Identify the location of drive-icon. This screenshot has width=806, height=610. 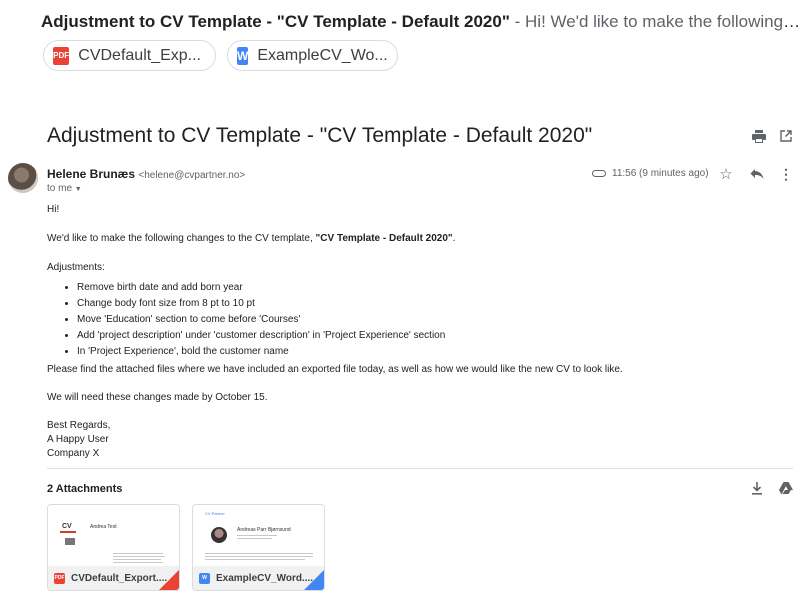
(786, 488).